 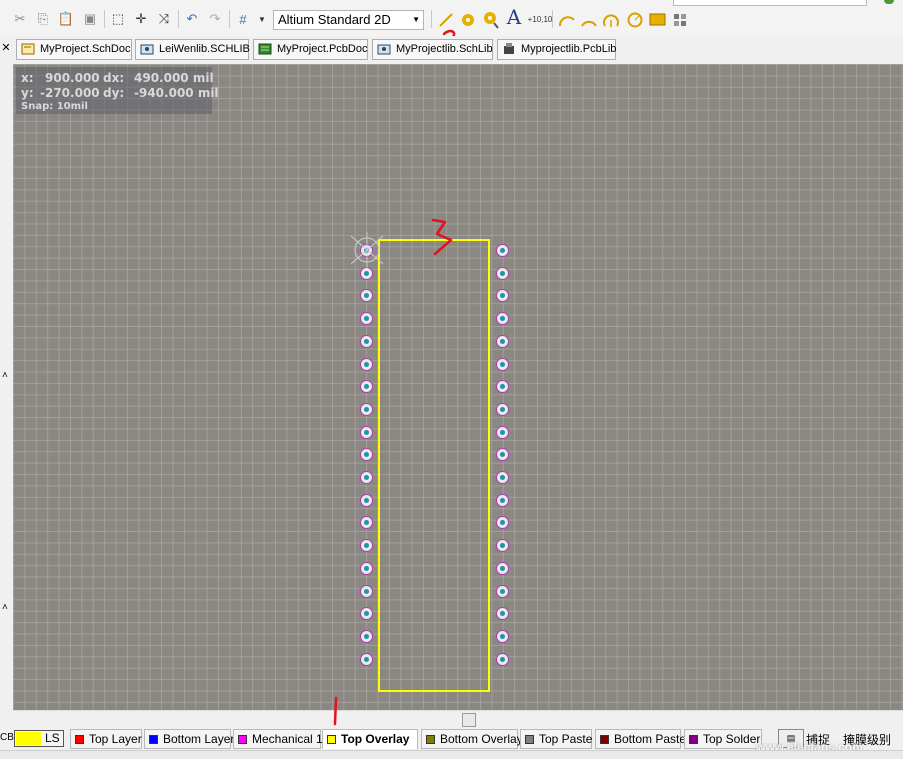 I want to click on tab-top-layer: Top Layer, so click(x=106, y=739).